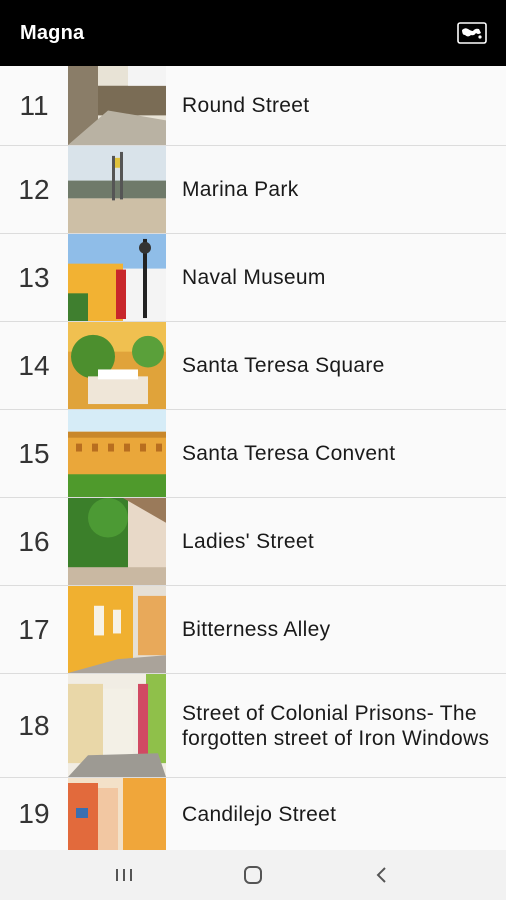 This screenshot has width=506, height=900. I want to click on item-title: Santa Teresa Square, so click(283, 365).